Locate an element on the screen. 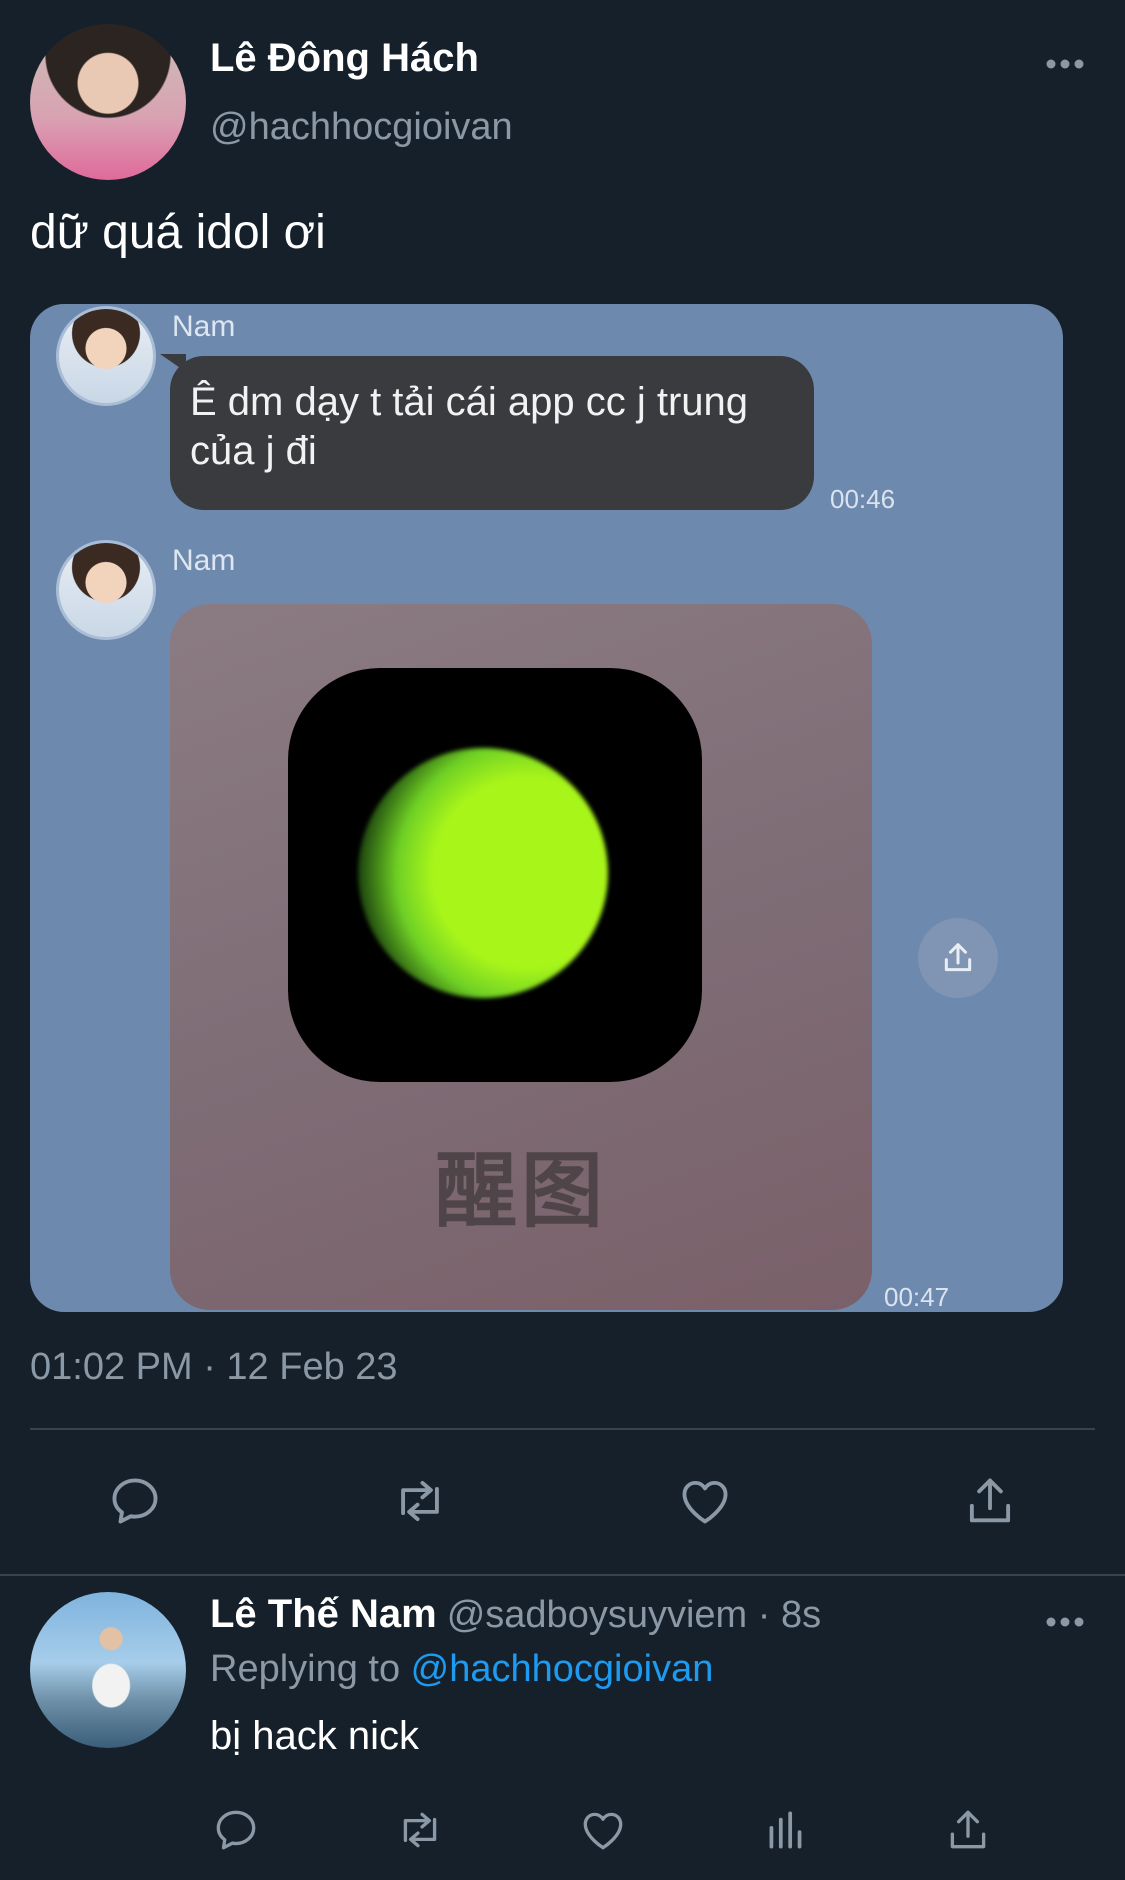  reply-header: Lê Thế Nam @sadboysuyviem · 8s is located at coordinates (515, 1614).